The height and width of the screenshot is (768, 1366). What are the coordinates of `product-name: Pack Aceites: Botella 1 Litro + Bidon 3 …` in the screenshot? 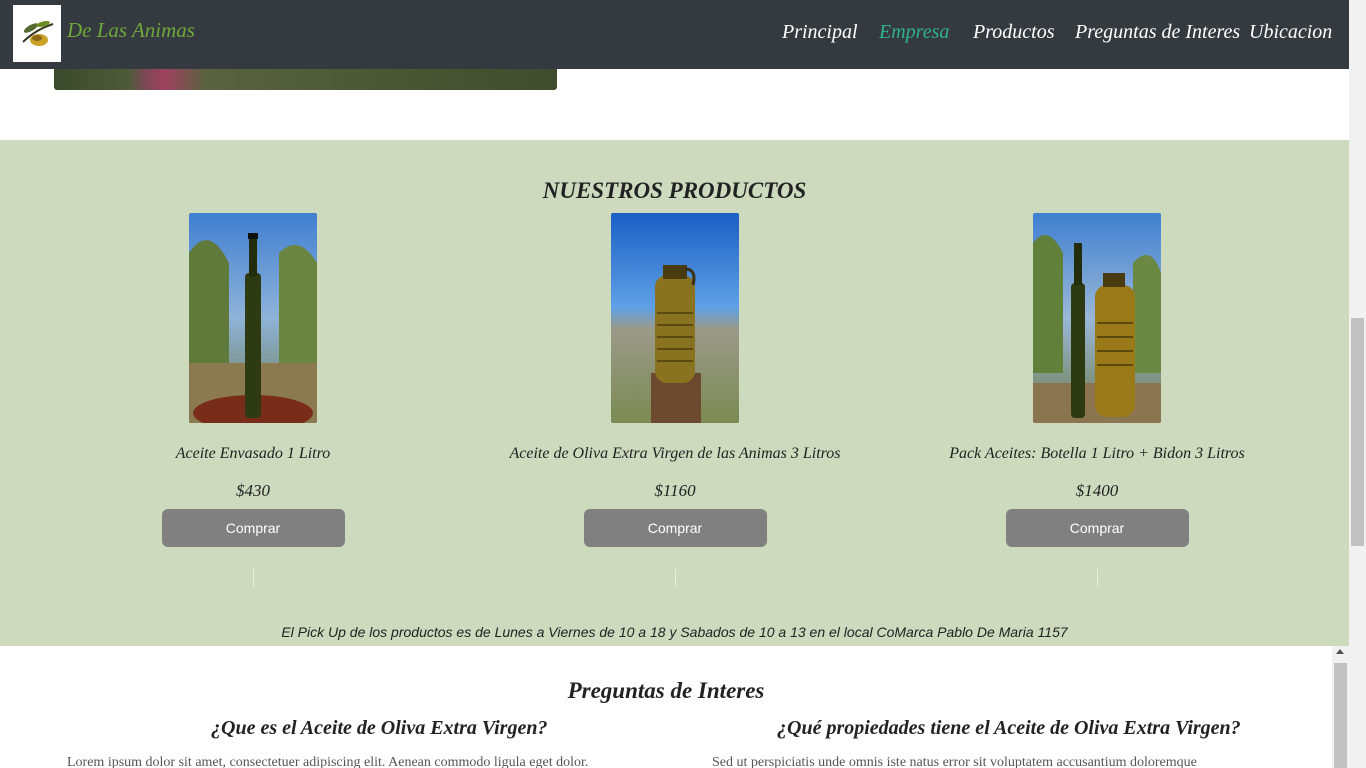 It's located at (1097, 453).